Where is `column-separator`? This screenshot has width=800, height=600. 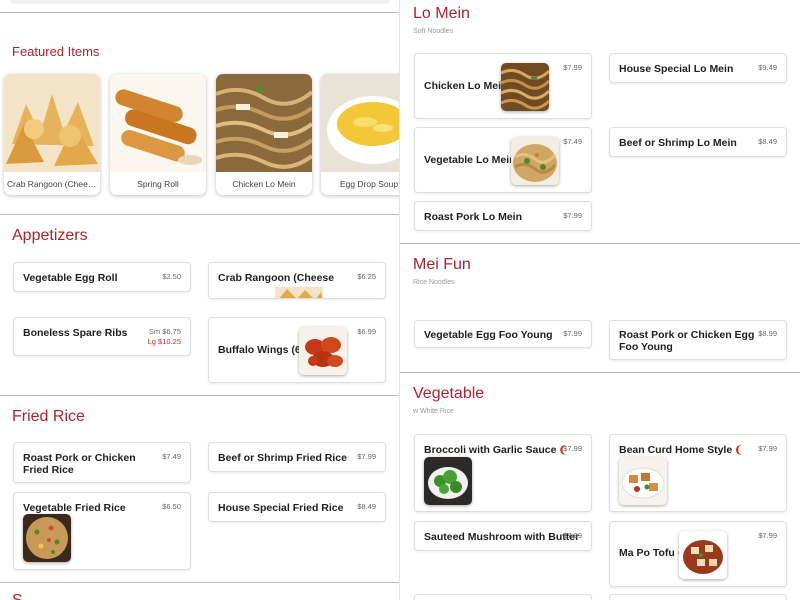 column-separator is located at coordinates (399, 300).